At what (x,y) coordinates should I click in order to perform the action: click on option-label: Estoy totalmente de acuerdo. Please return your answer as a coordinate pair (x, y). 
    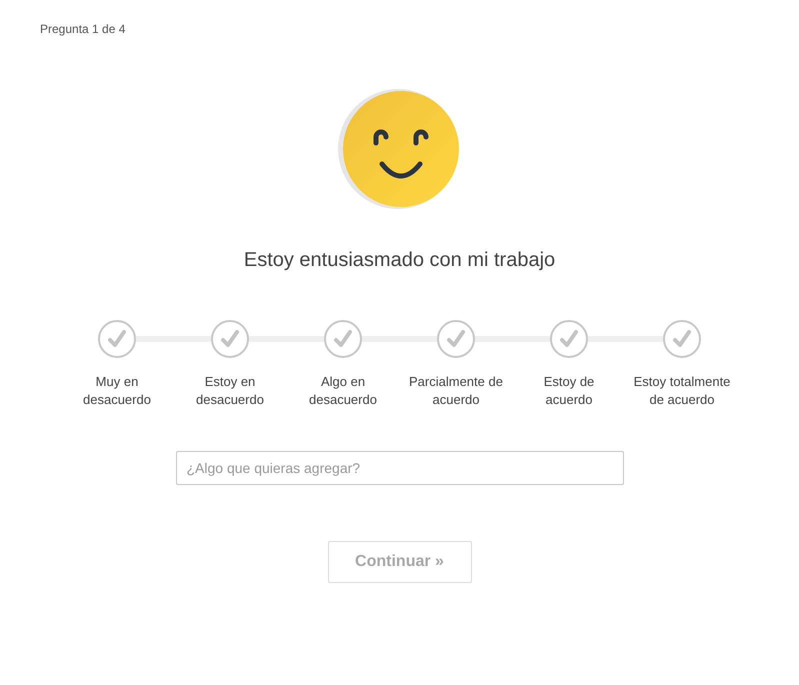
    Looking at the image, I should click on (682, 391).